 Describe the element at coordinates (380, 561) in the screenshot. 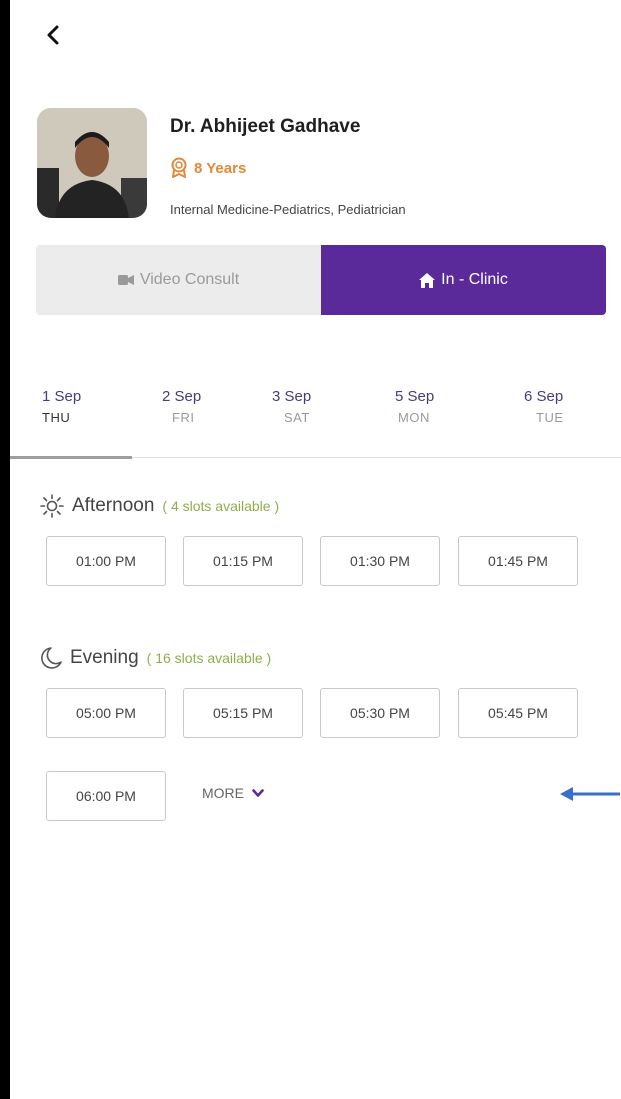

I see `slot-afternoon-0130: 01:30 PM` at that location.